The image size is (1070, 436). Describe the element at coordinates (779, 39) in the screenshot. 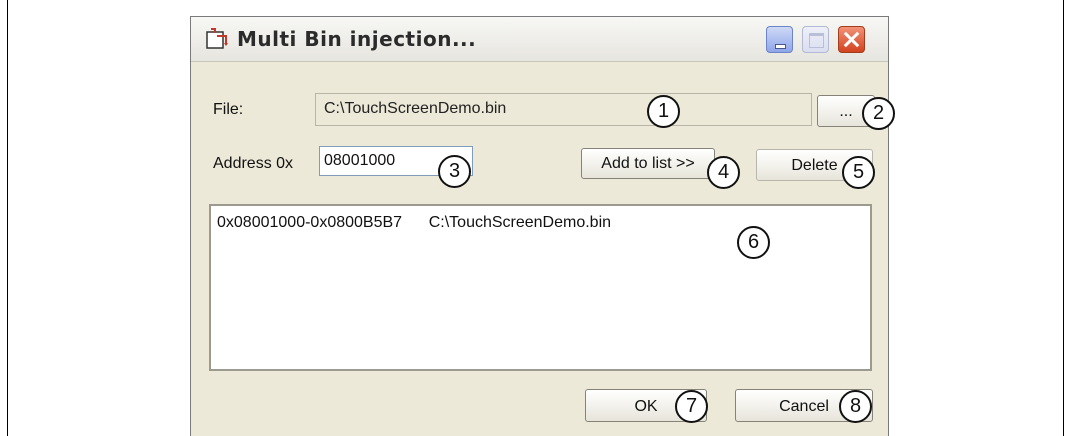

I see `minimize-icon` at that location.